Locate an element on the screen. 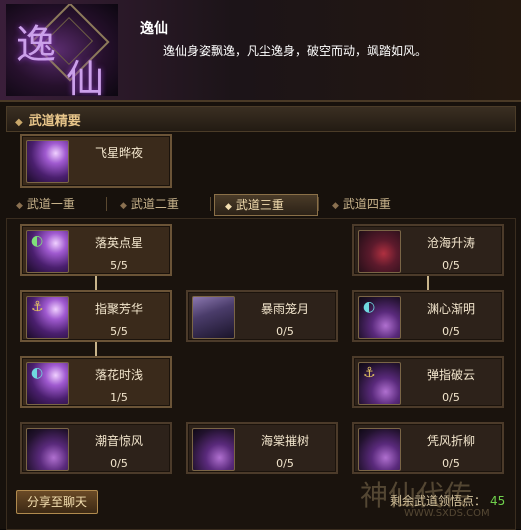  skill-name: 落花时浅 is located at coordinates (118, 375).